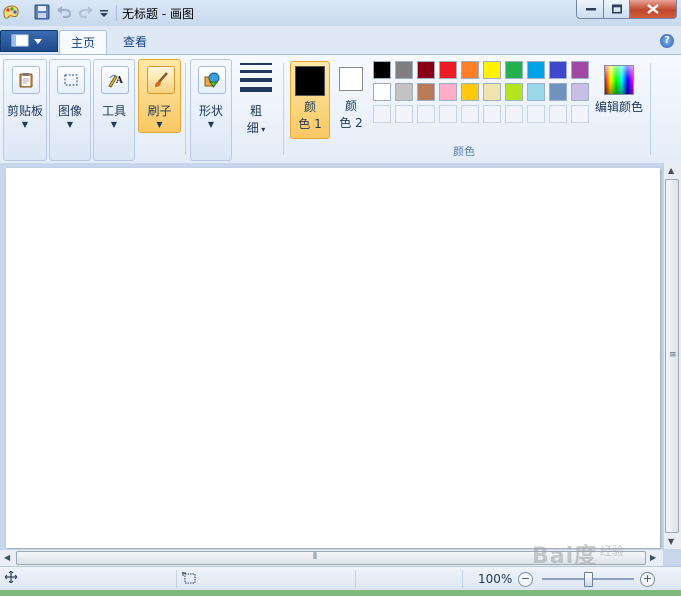 The height and width of the screenshot is (596, 681). I want to click on tools-button: A 工具 ▼, so click(114, 110).